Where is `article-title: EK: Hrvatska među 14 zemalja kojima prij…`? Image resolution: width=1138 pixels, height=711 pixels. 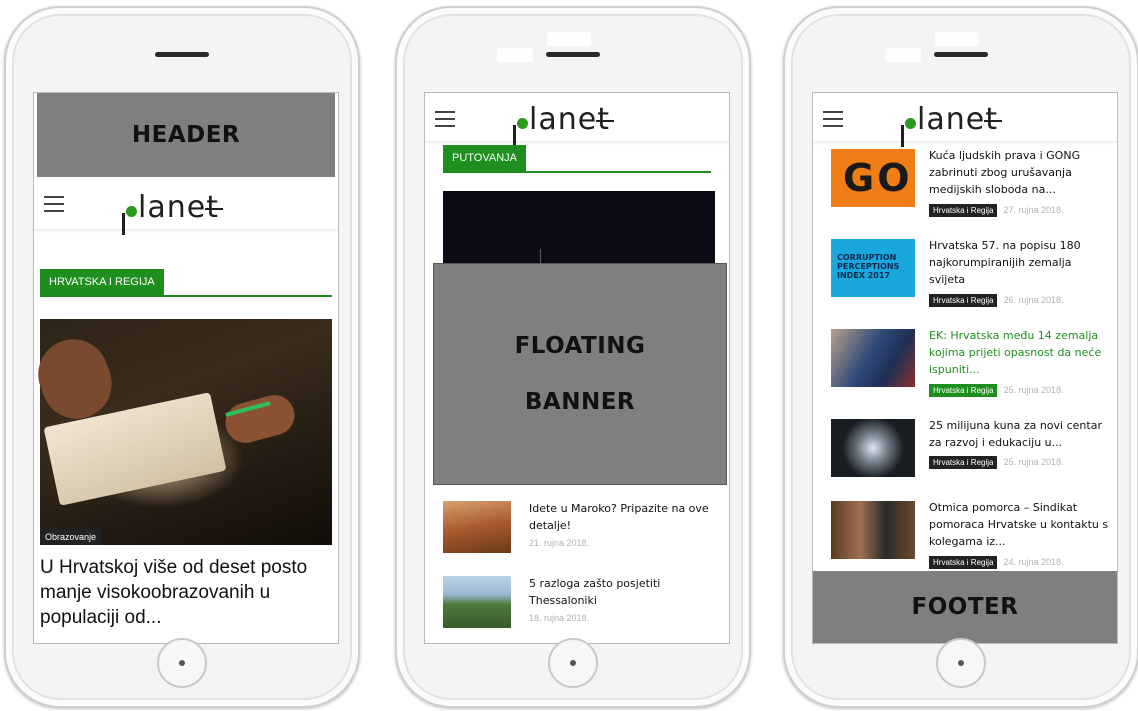 article-title: EK: Hrvatska među 14 zemalja kojima prij… is located at coordinates (1020, 352).